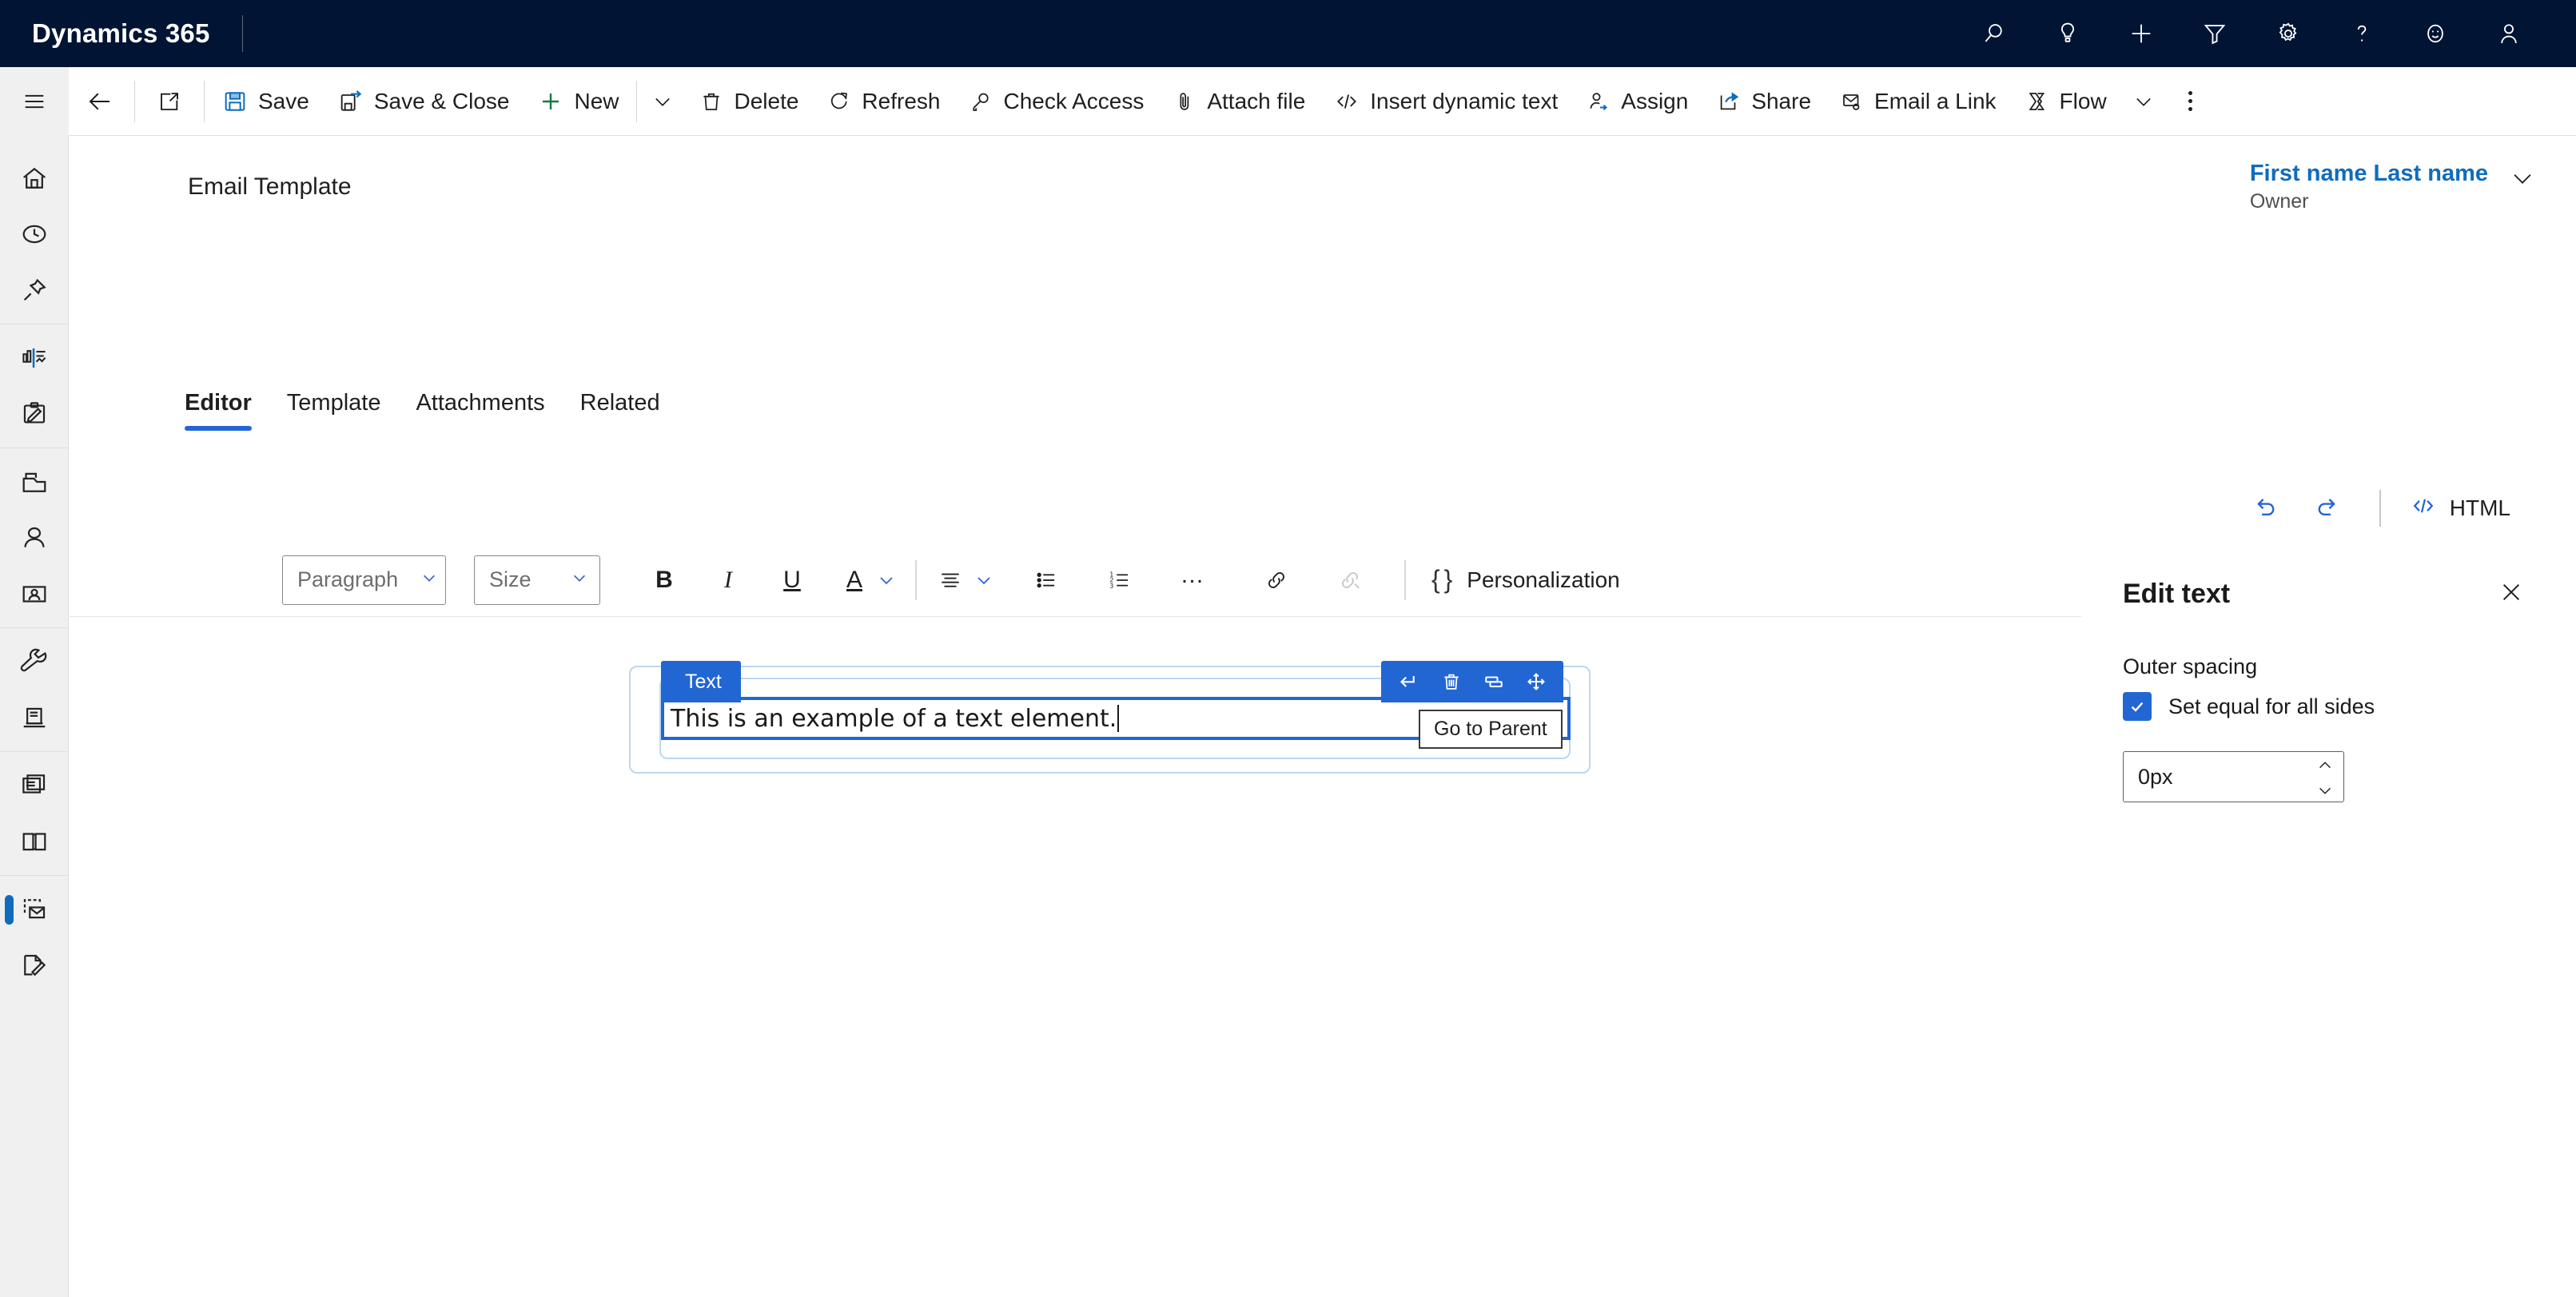  Describe the element at coordinates (578, 101) in the screenshot. I see `new-button: New` at that location.